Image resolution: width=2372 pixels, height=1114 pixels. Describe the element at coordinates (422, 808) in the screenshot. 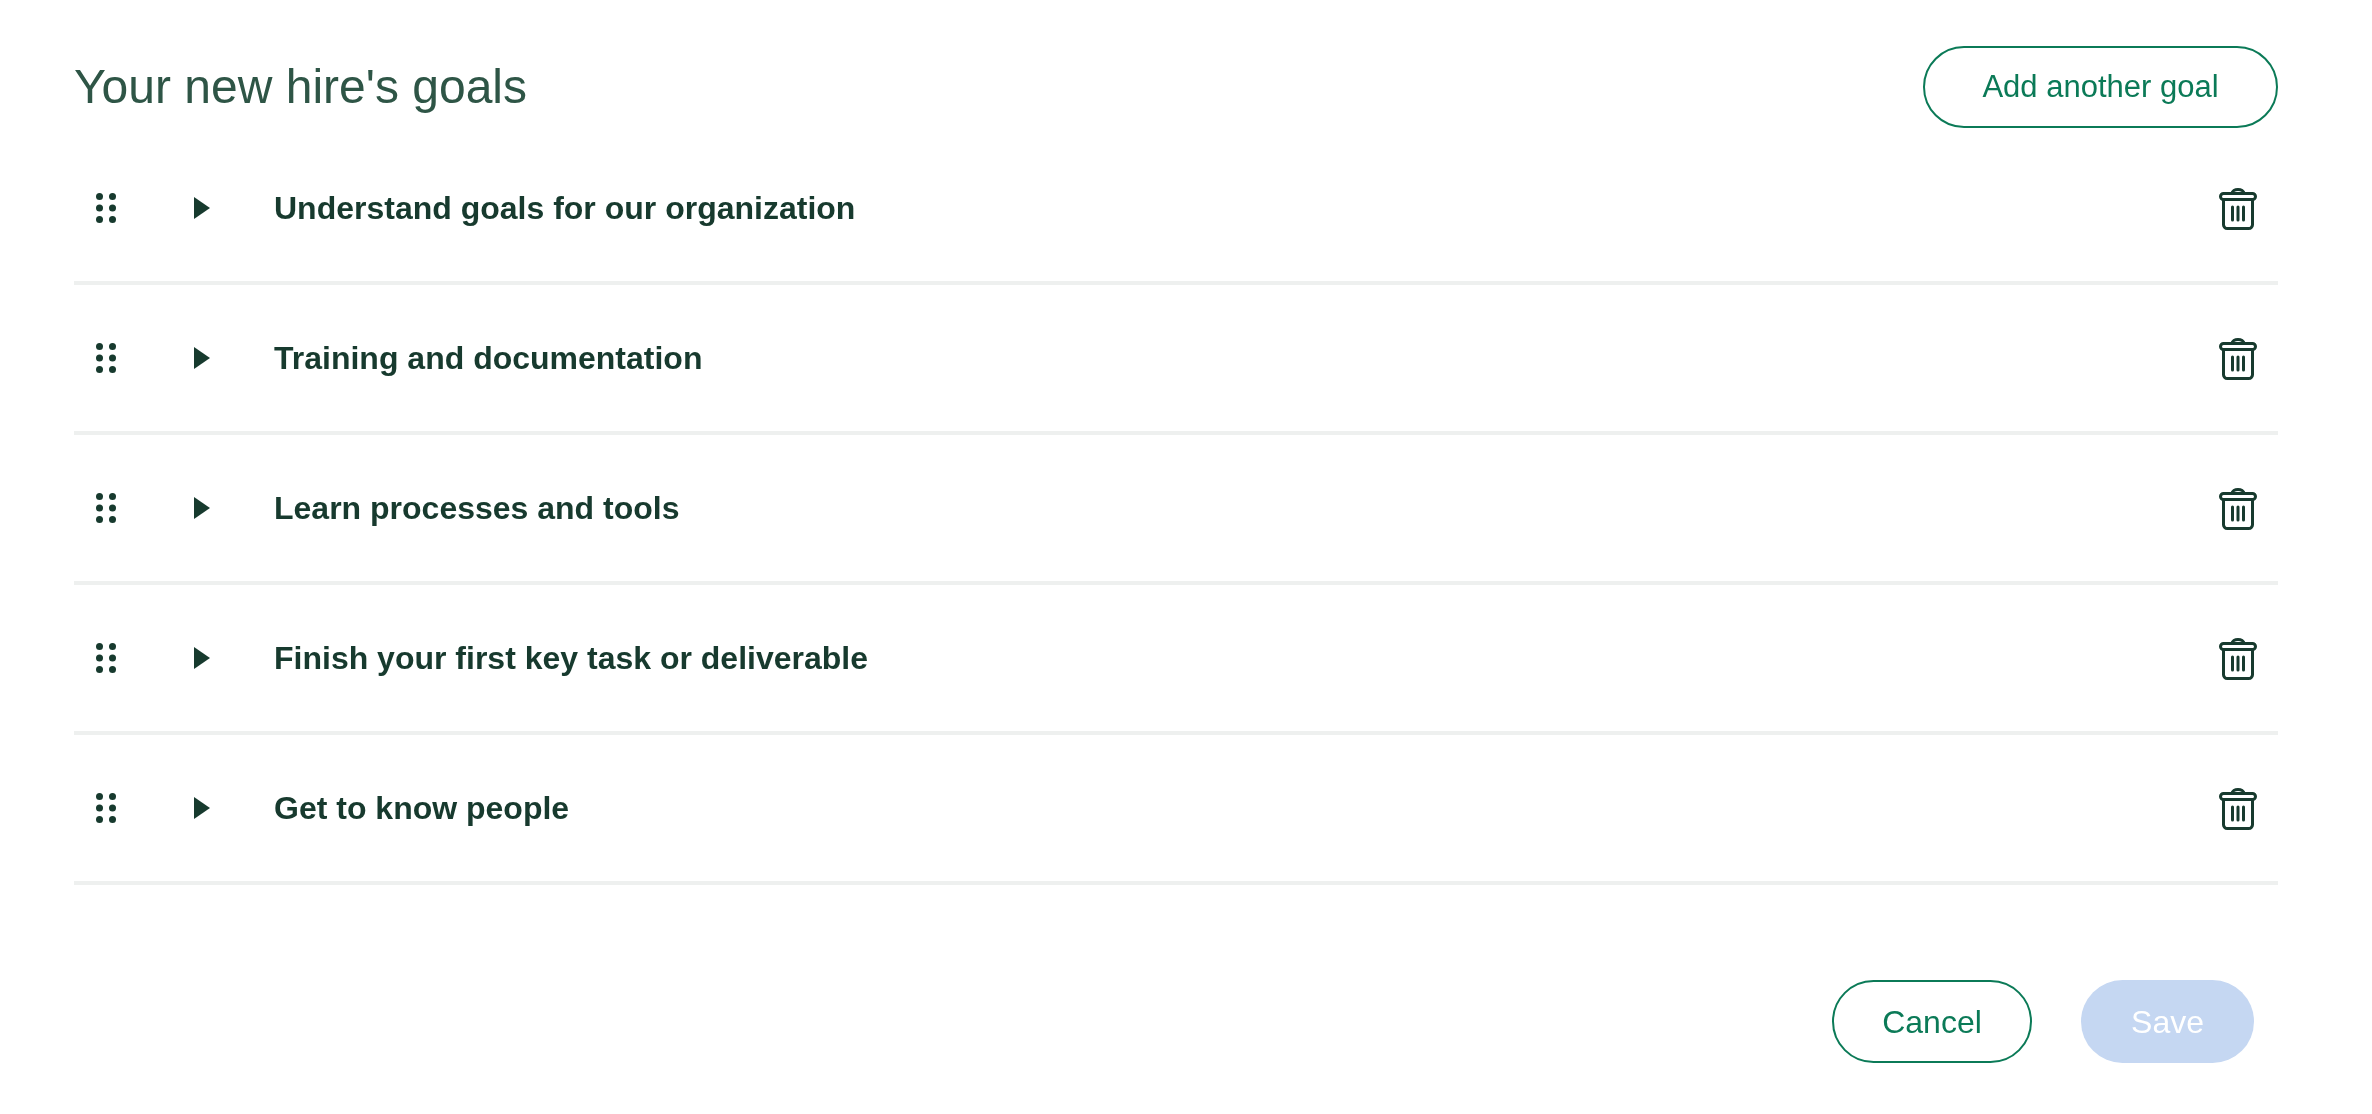

I see `goal-title: Get to know people` at that location.